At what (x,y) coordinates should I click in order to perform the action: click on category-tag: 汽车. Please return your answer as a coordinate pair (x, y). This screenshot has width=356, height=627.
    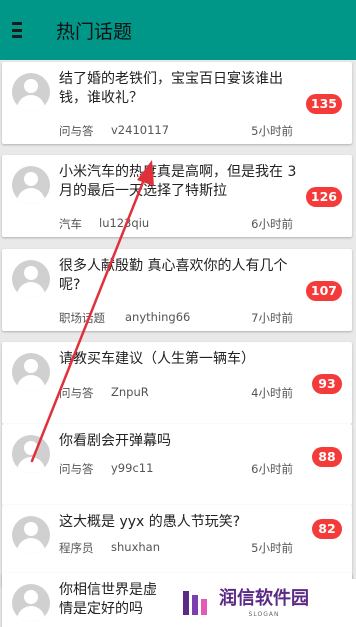
    Looking at the image, I should click on (70, 224).